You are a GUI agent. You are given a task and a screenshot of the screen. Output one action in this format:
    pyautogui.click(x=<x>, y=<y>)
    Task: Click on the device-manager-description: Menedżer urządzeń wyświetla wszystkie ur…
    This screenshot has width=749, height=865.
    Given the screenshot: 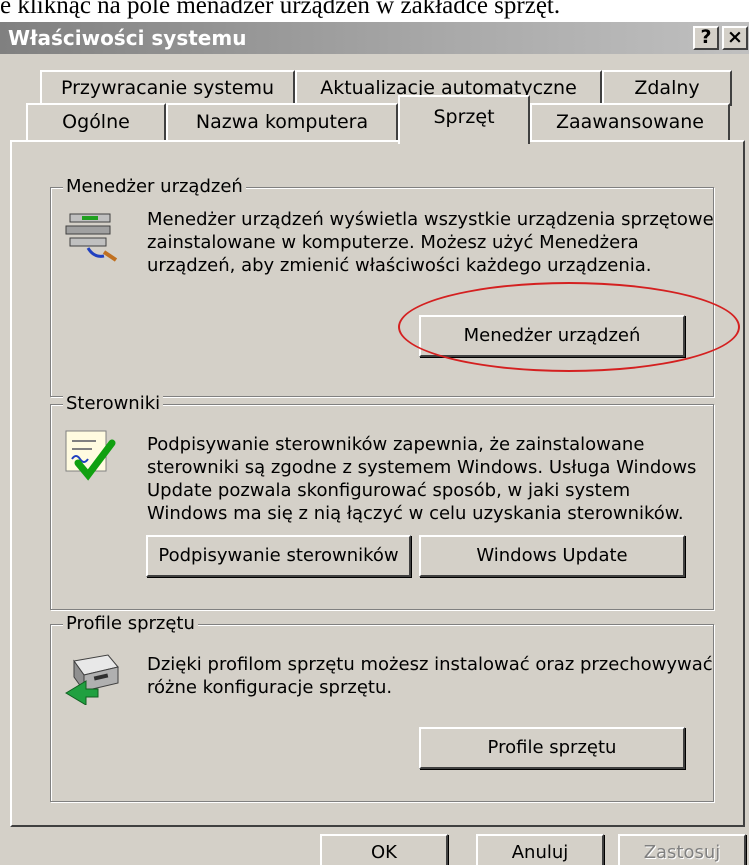 What is the action you would take?
    pyautogui.click(x=430, y=242)
    